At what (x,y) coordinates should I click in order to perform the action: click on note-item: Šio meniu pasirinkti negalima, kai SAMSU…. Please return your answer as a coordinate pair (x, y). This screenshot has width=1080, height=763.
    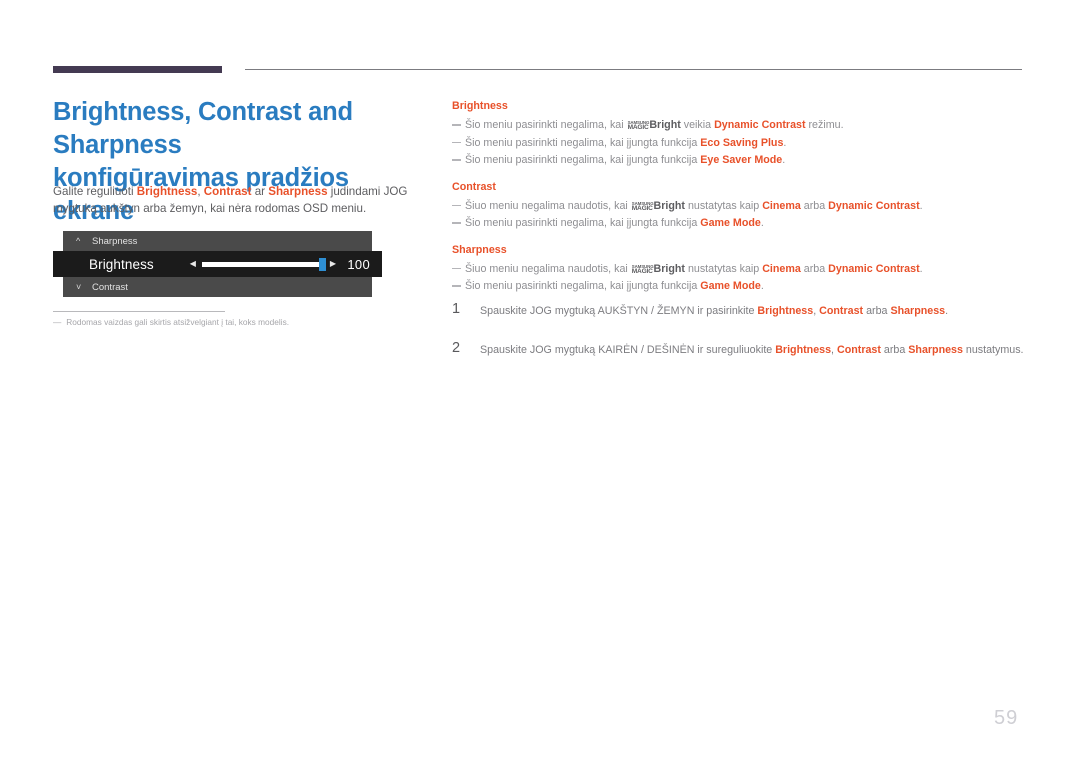
    Looking at the image, I should click on (742, 125).